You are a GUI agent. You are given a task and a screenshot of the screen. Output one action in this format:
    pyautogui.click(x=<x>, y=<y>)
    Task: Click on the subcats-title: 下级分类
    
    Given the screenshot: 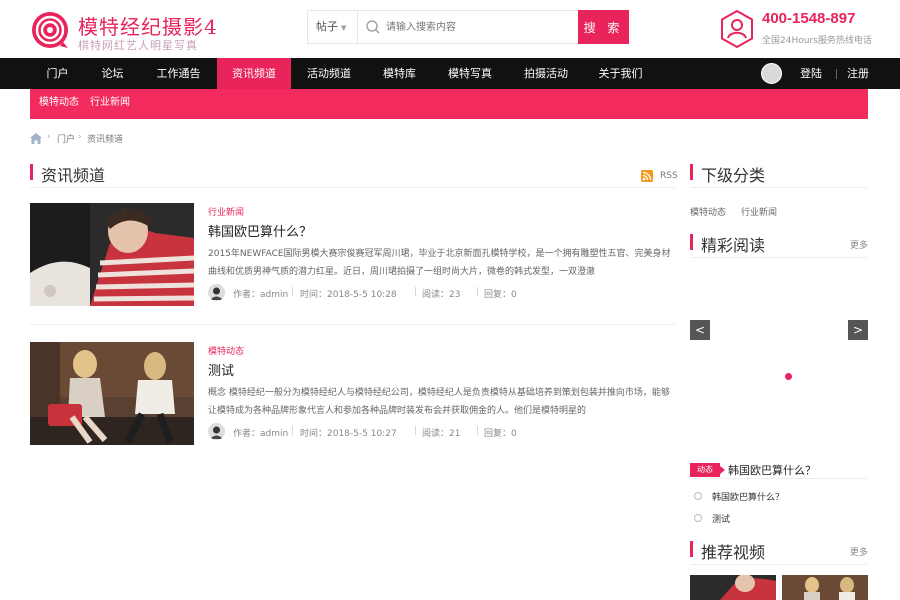 What is the action you would take?
    pyautogui.click(x=733, y=175)
    